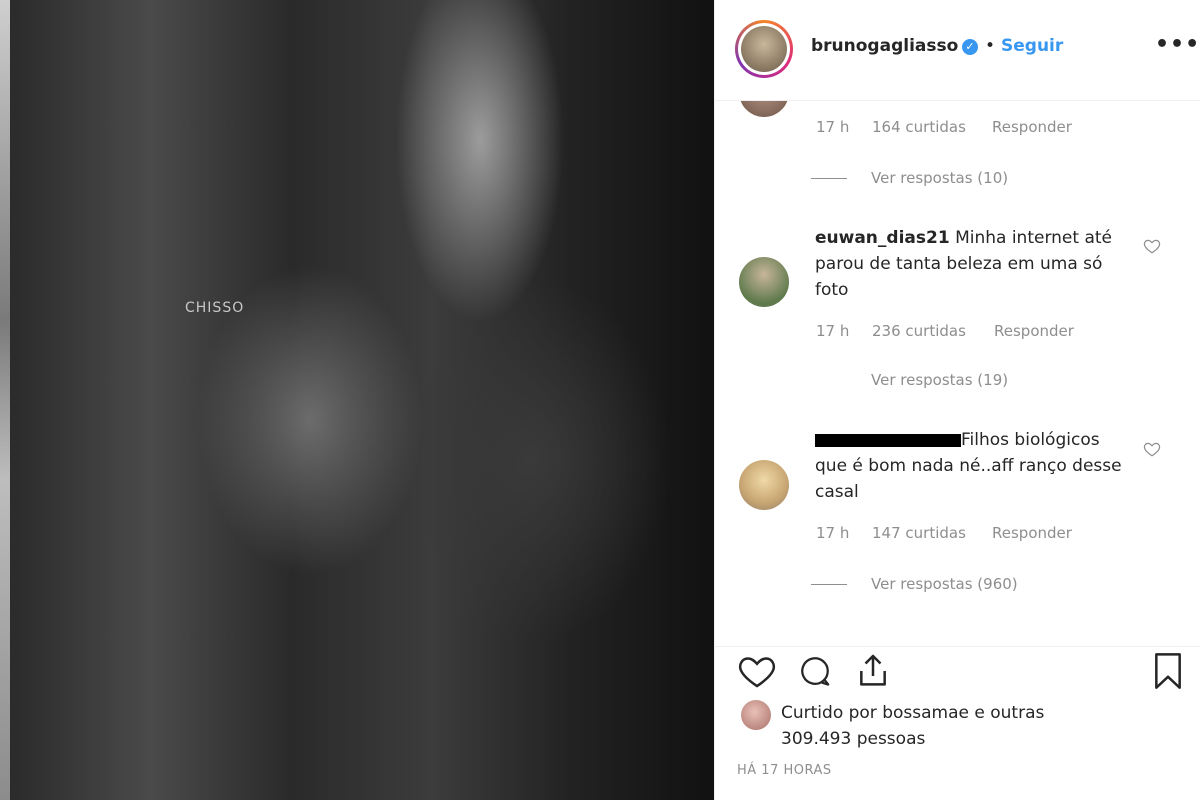  Describe the element at coordinates (832, 713) in the screenshot. I see `liked-by-prefix: Curtido por` at that location.